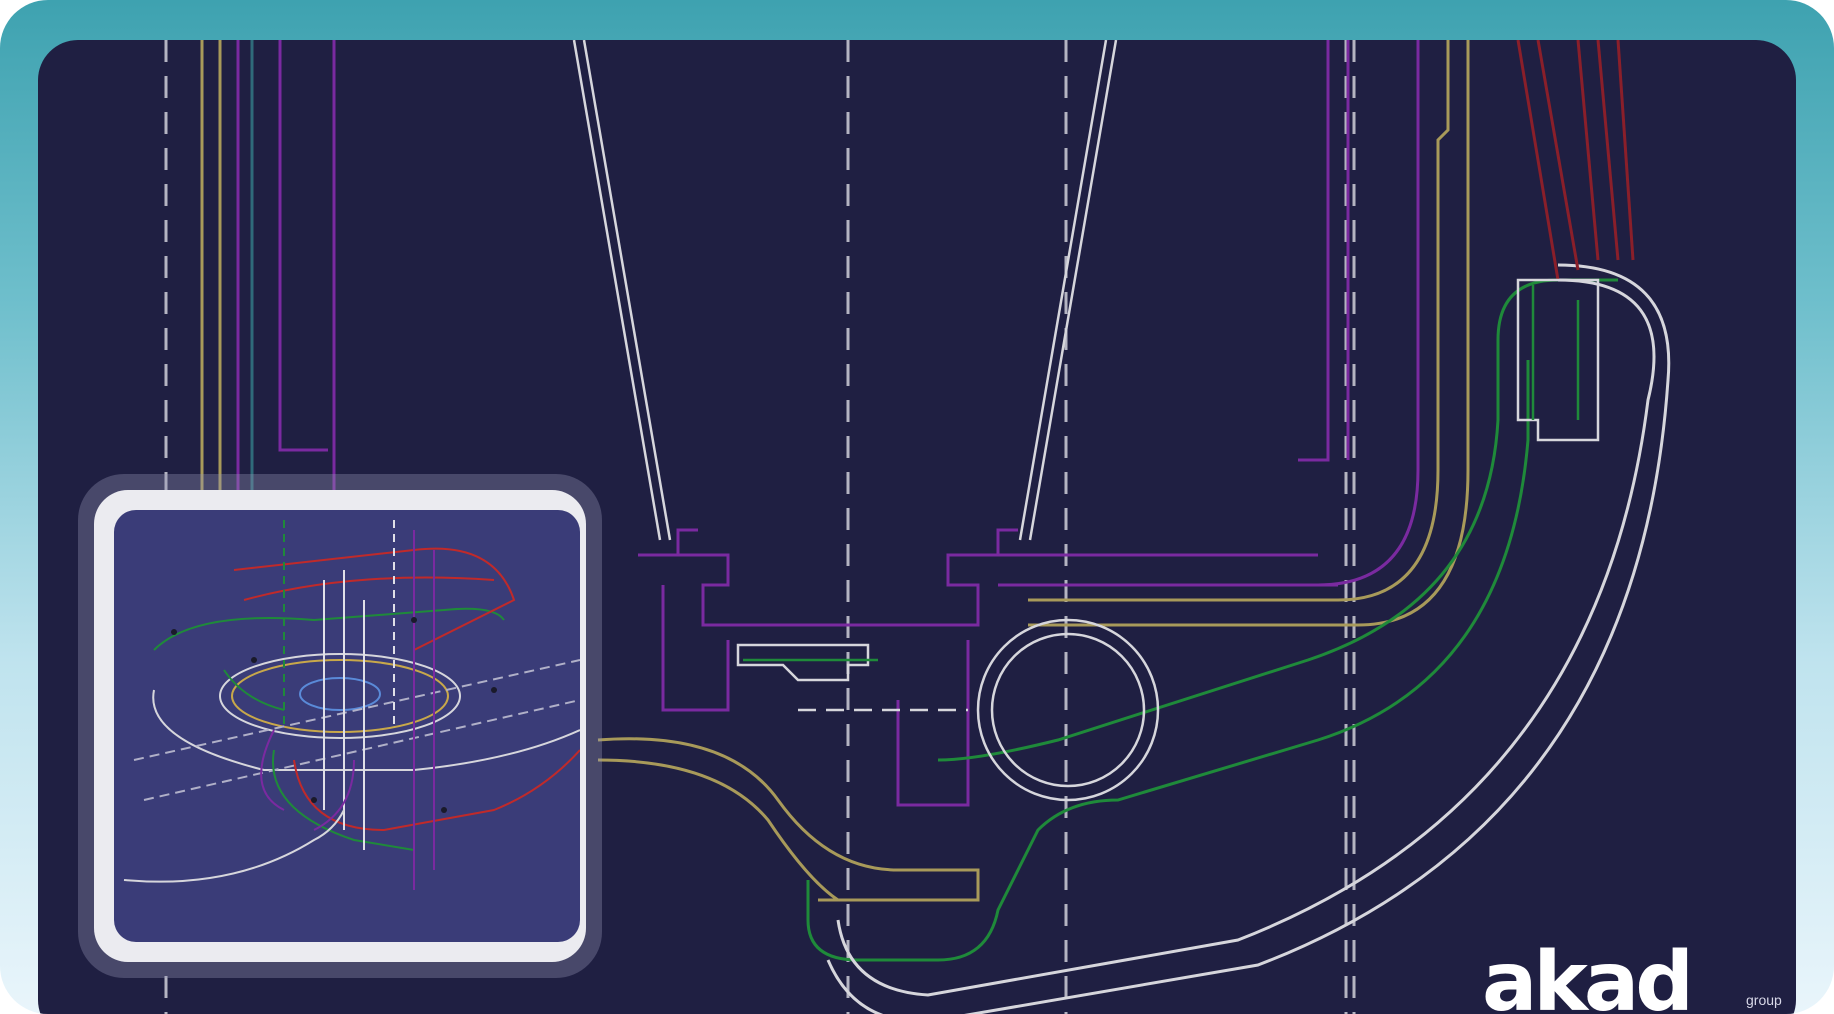  Describe the element at coordinates (351, 705) in the screenshot. I see `isometric-model-icon` at that location.